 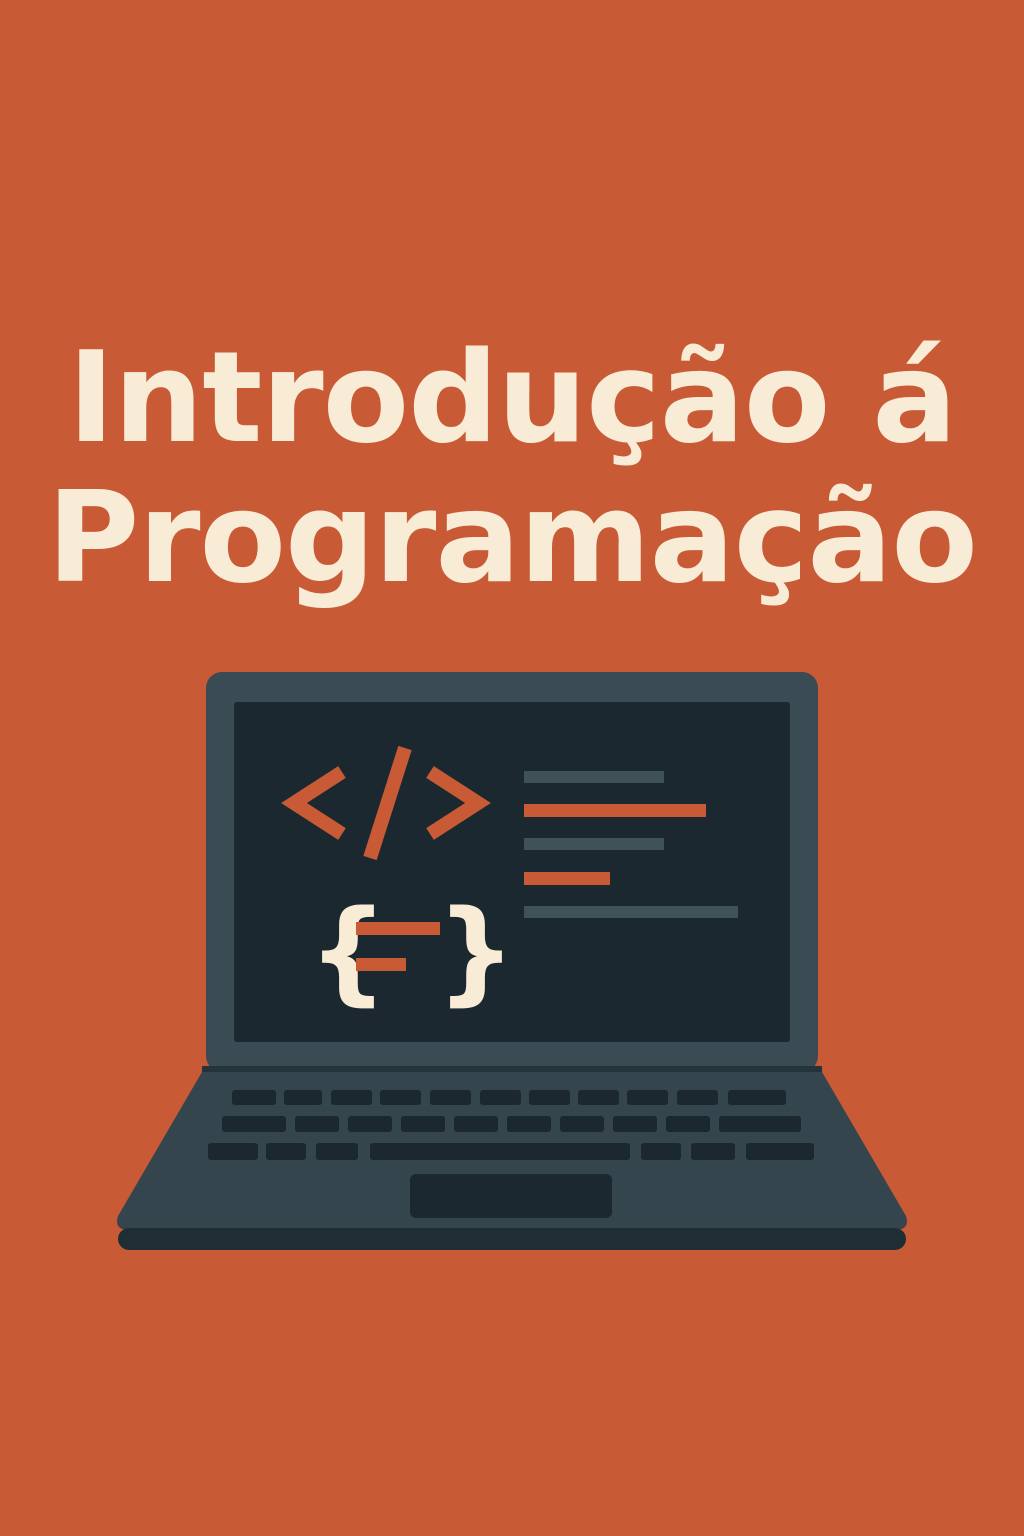 I want to click on title-line-1: Introdução á, so click(x=512, y=398).